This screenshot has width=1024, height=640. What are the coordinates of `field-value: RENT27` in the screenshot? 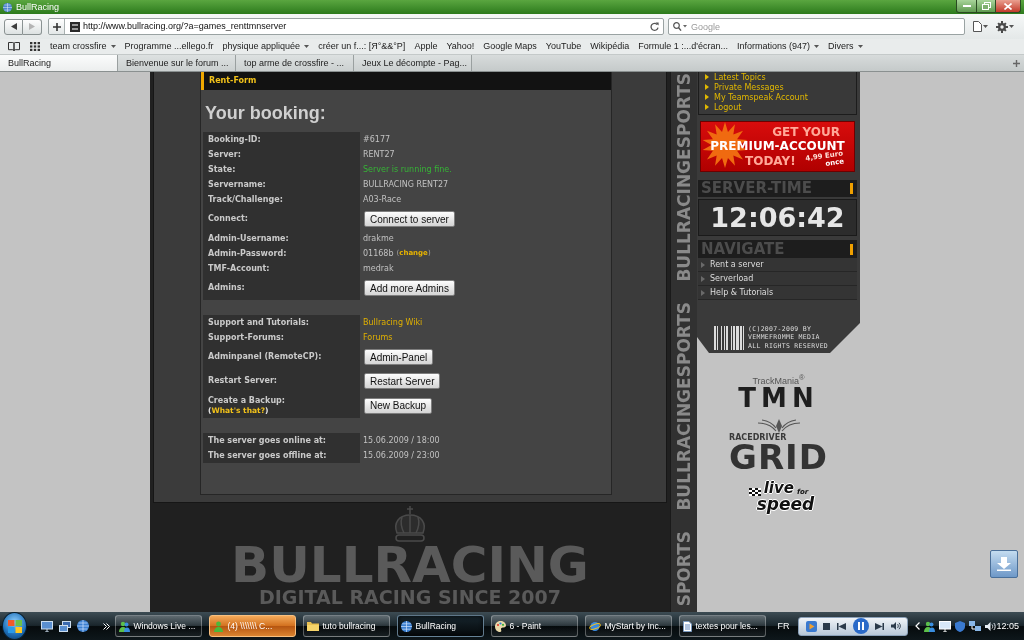 It's located at (379, 154).